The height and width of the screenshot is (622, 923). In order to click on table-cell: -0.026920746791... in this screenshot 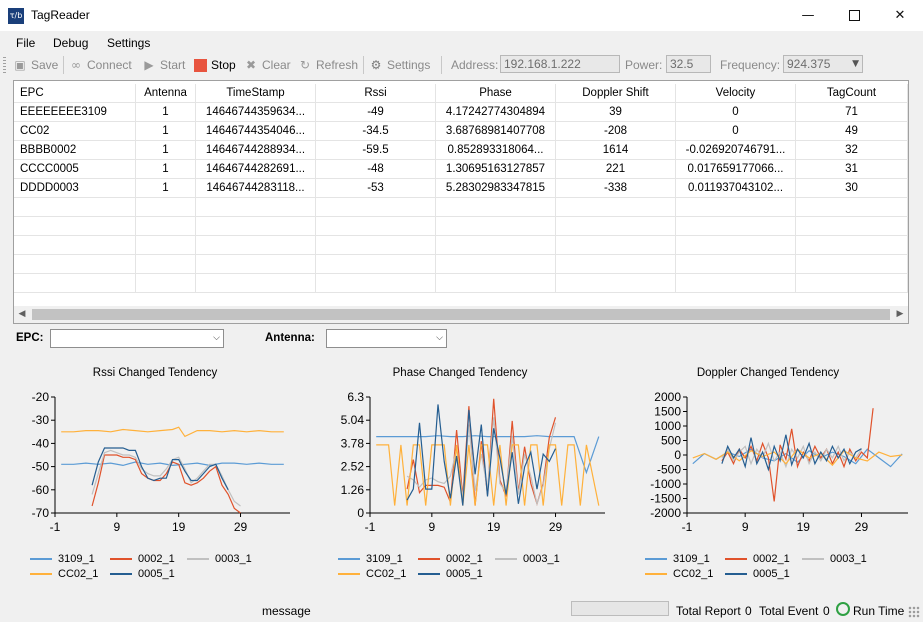, I will do `click(736, 150)`.